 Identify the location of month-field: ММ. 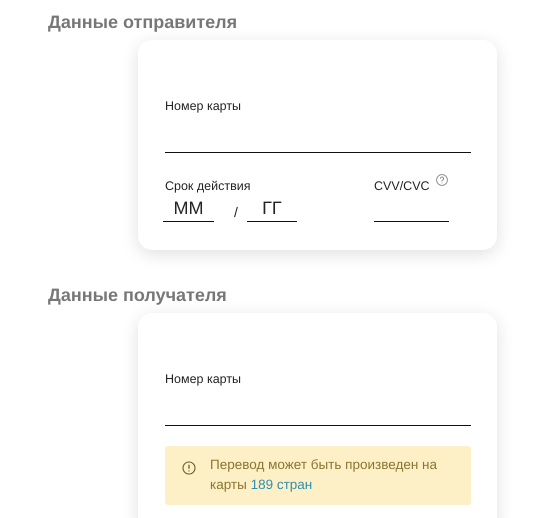
(188, 210).